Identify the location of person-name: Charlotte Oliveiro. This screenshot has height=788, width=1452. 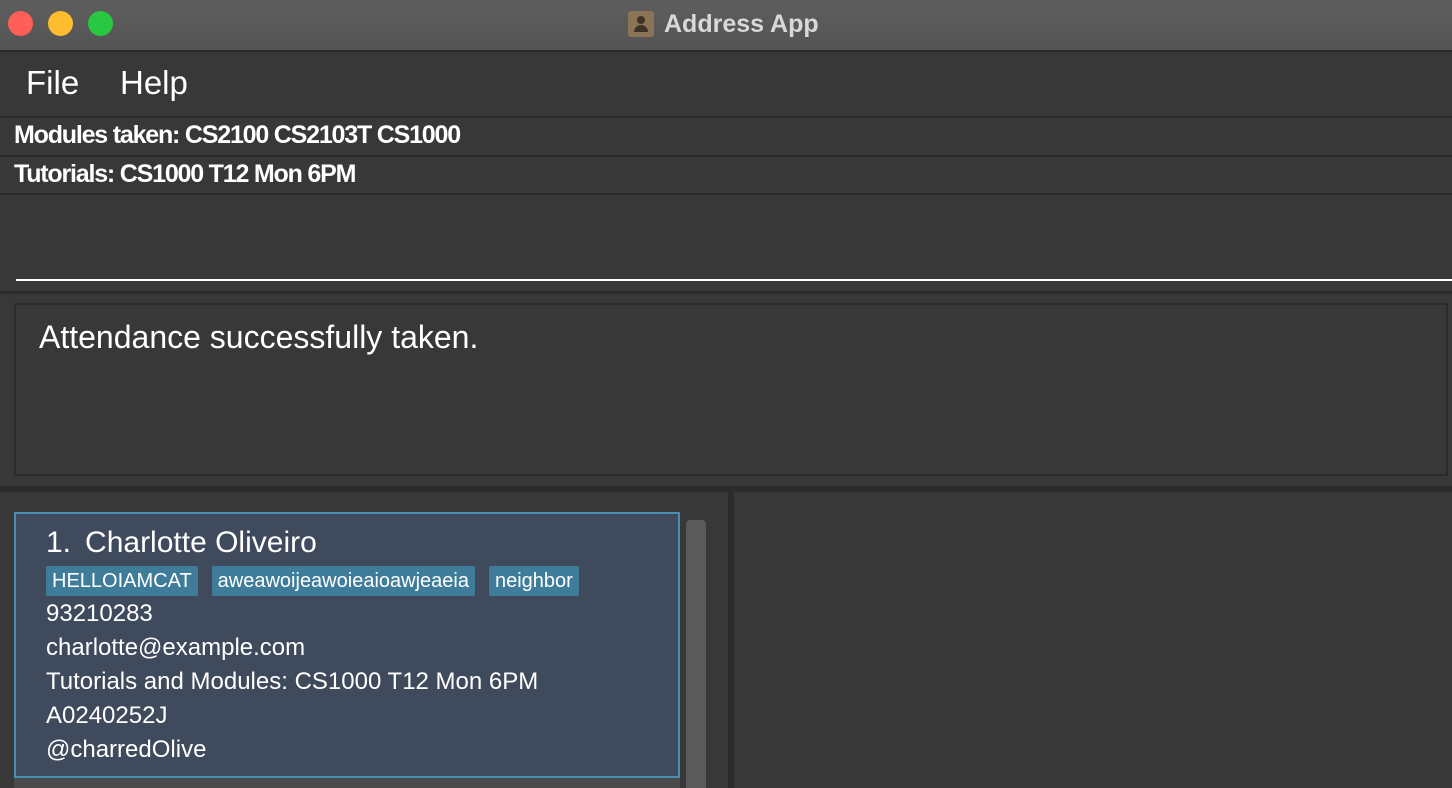
(201, 542).